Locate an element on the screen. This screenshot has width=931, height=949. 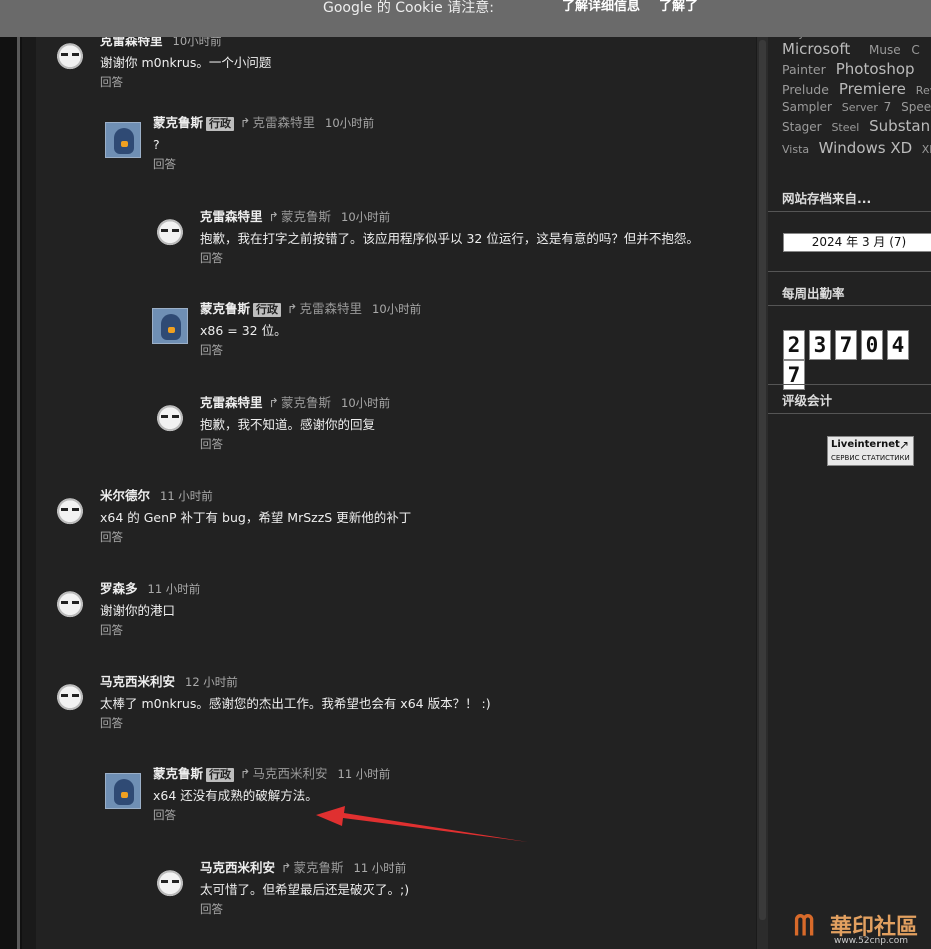
reply-to: ↱ 克雷森特里 is located at coordinates (277, 122).